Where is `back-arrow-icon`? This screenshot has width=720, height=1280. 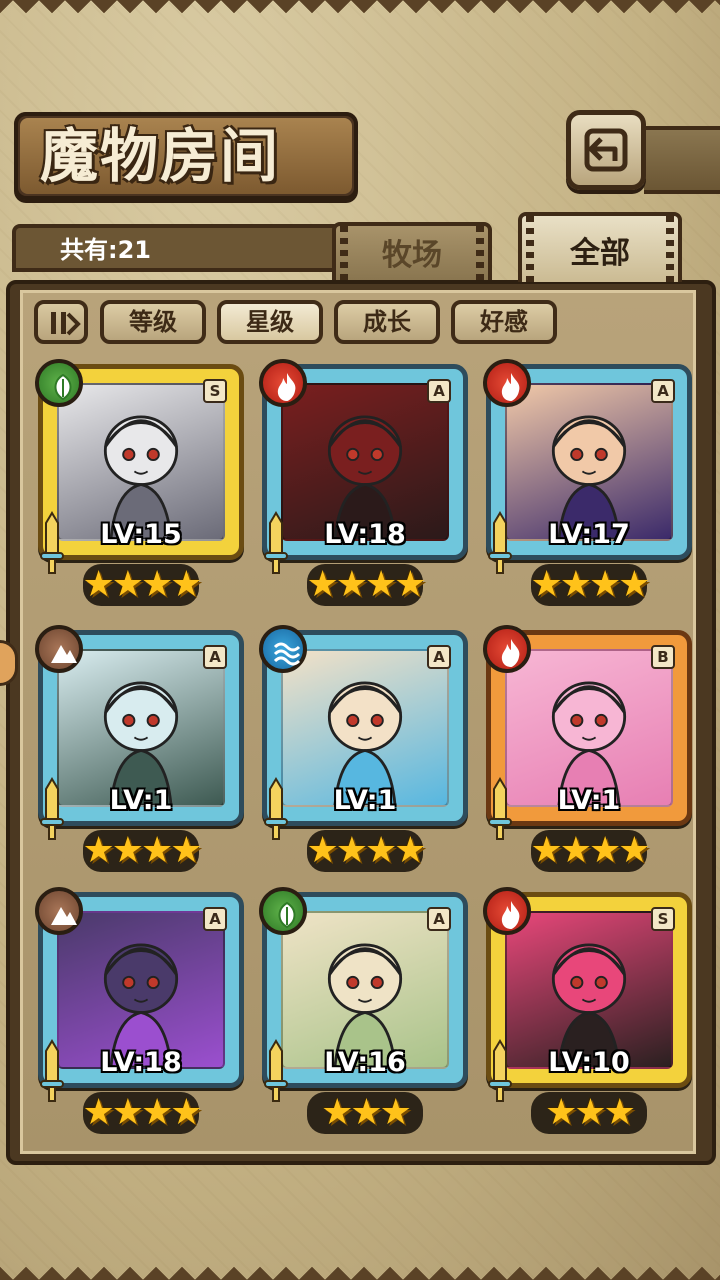
back-arrow-icon is located at coordinates (606, 150).